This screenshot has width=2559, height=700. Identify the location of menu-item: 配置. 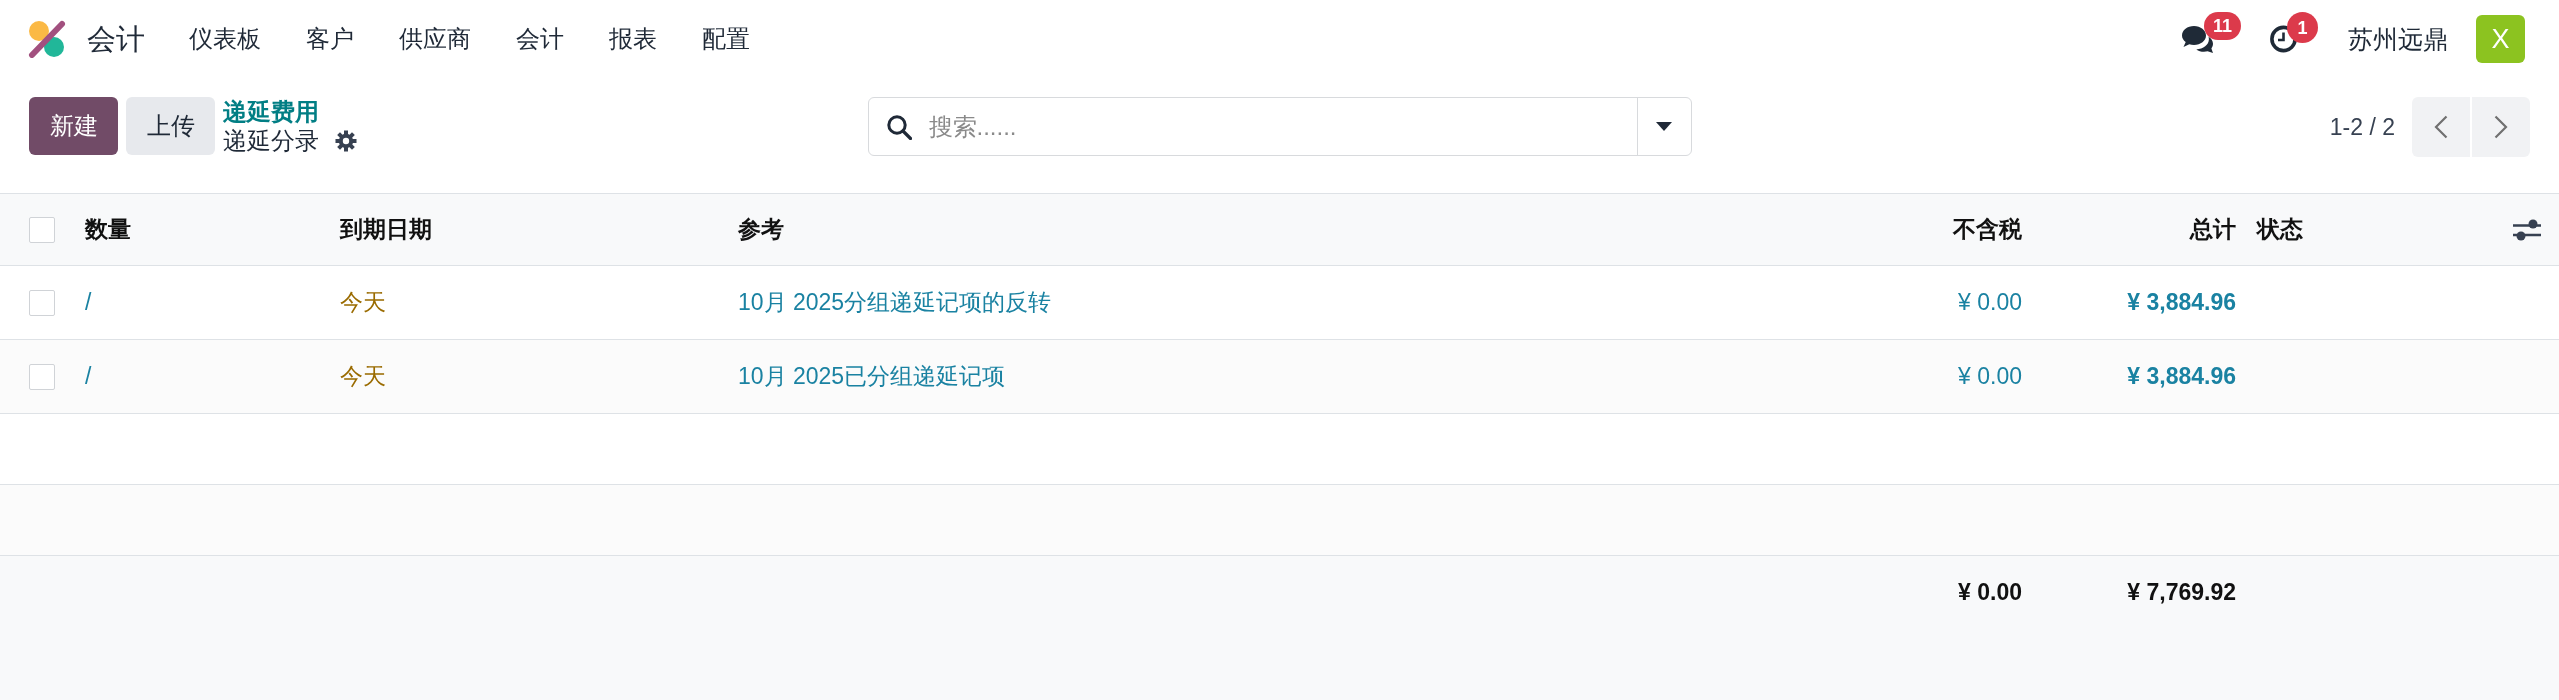
(725, 39).